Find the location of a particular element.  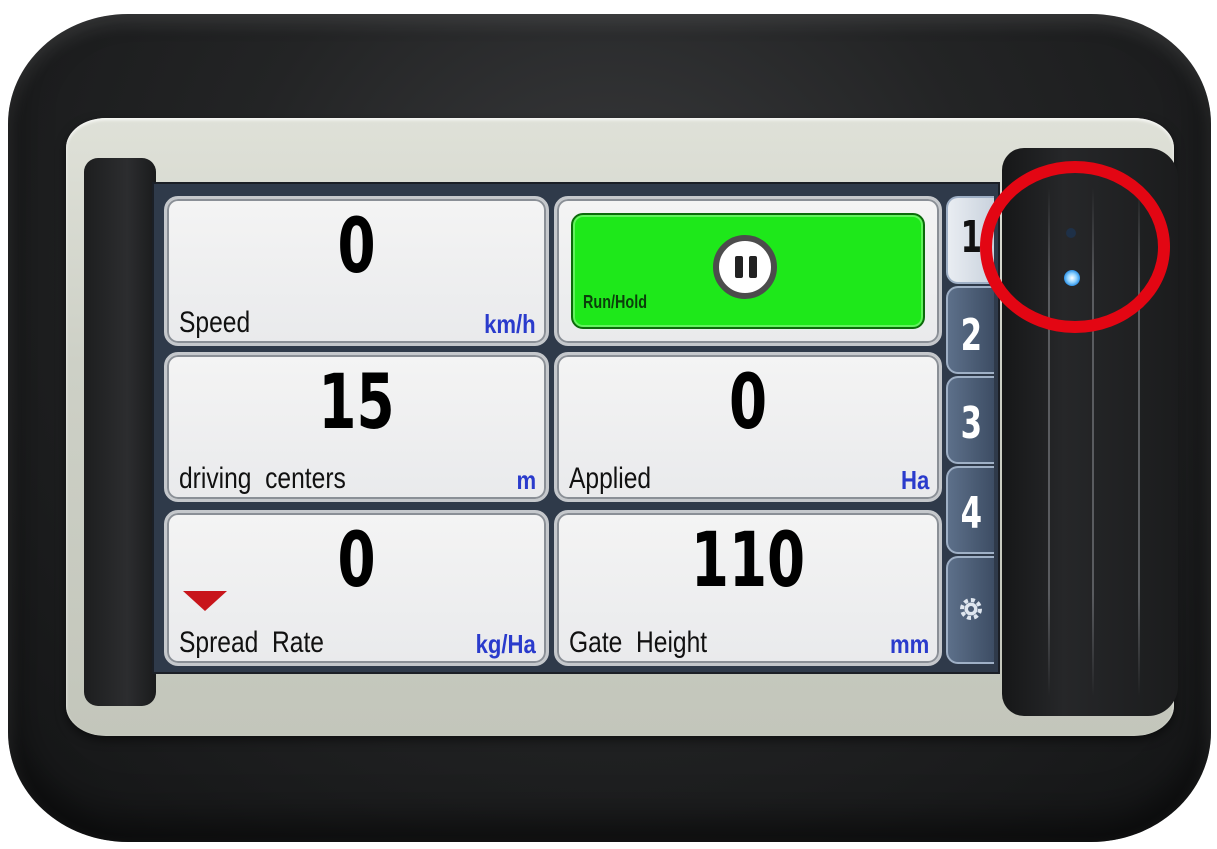

speed-value: 0 is located at coordinates (356, 245).